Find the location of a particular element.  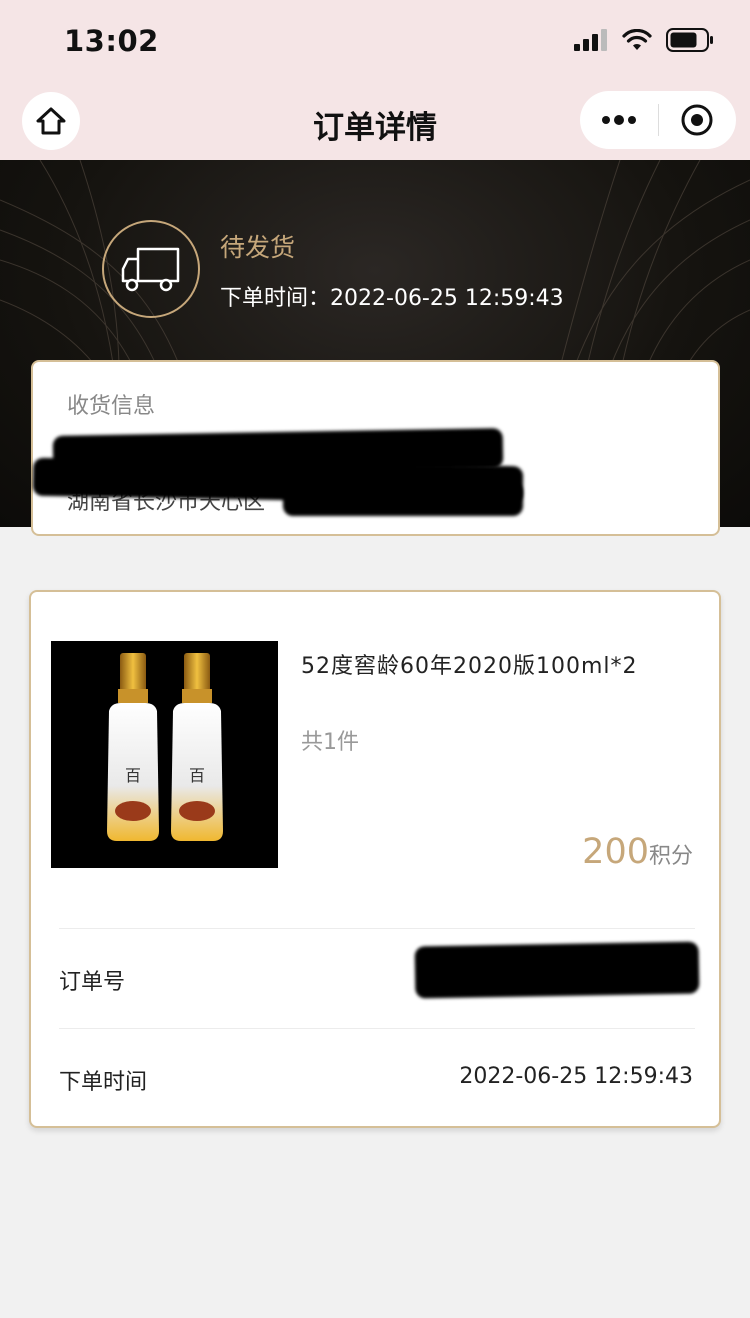

truck-badge is located at coordinates (151, 269).